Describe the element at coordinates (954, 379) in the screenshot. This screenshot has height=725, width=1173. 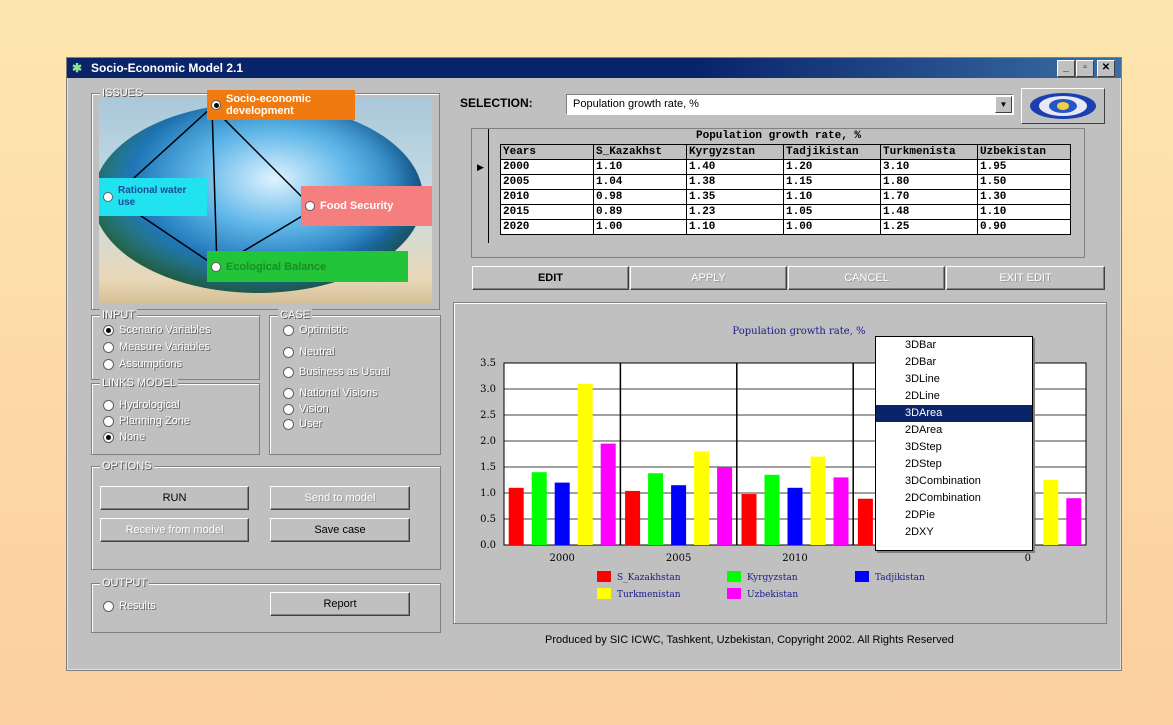
I see `chart-type-menu-item: 3DLine` at that location.